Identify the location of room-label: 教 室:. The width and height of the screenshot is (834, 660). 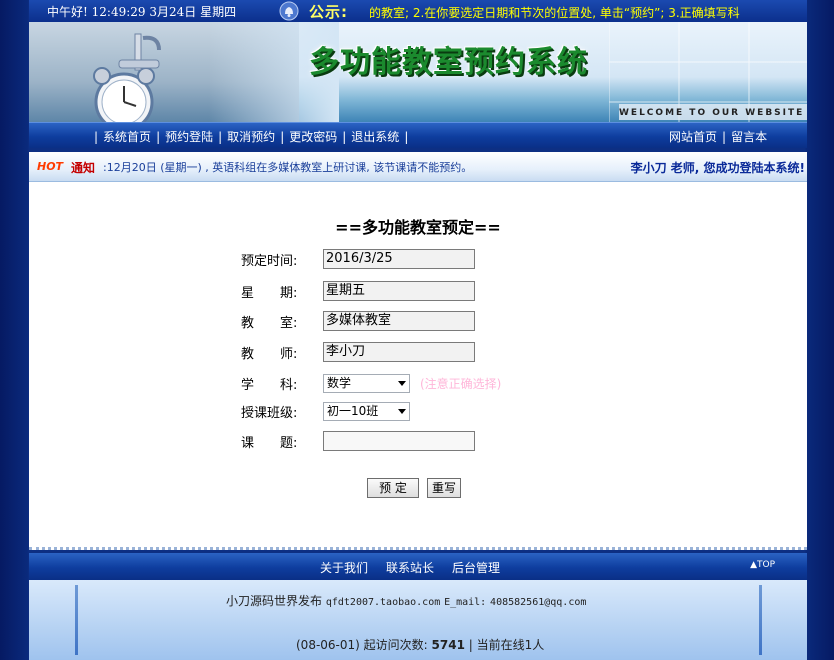
(269, 323).